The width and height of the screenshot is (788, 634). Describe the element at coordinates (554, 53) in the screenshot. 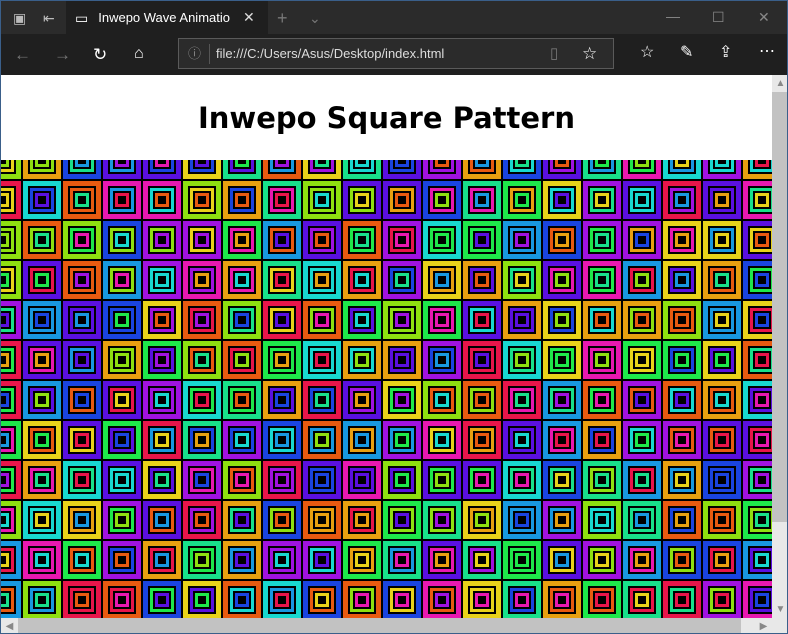

I see `reading-view-icon: ▯` at that location.